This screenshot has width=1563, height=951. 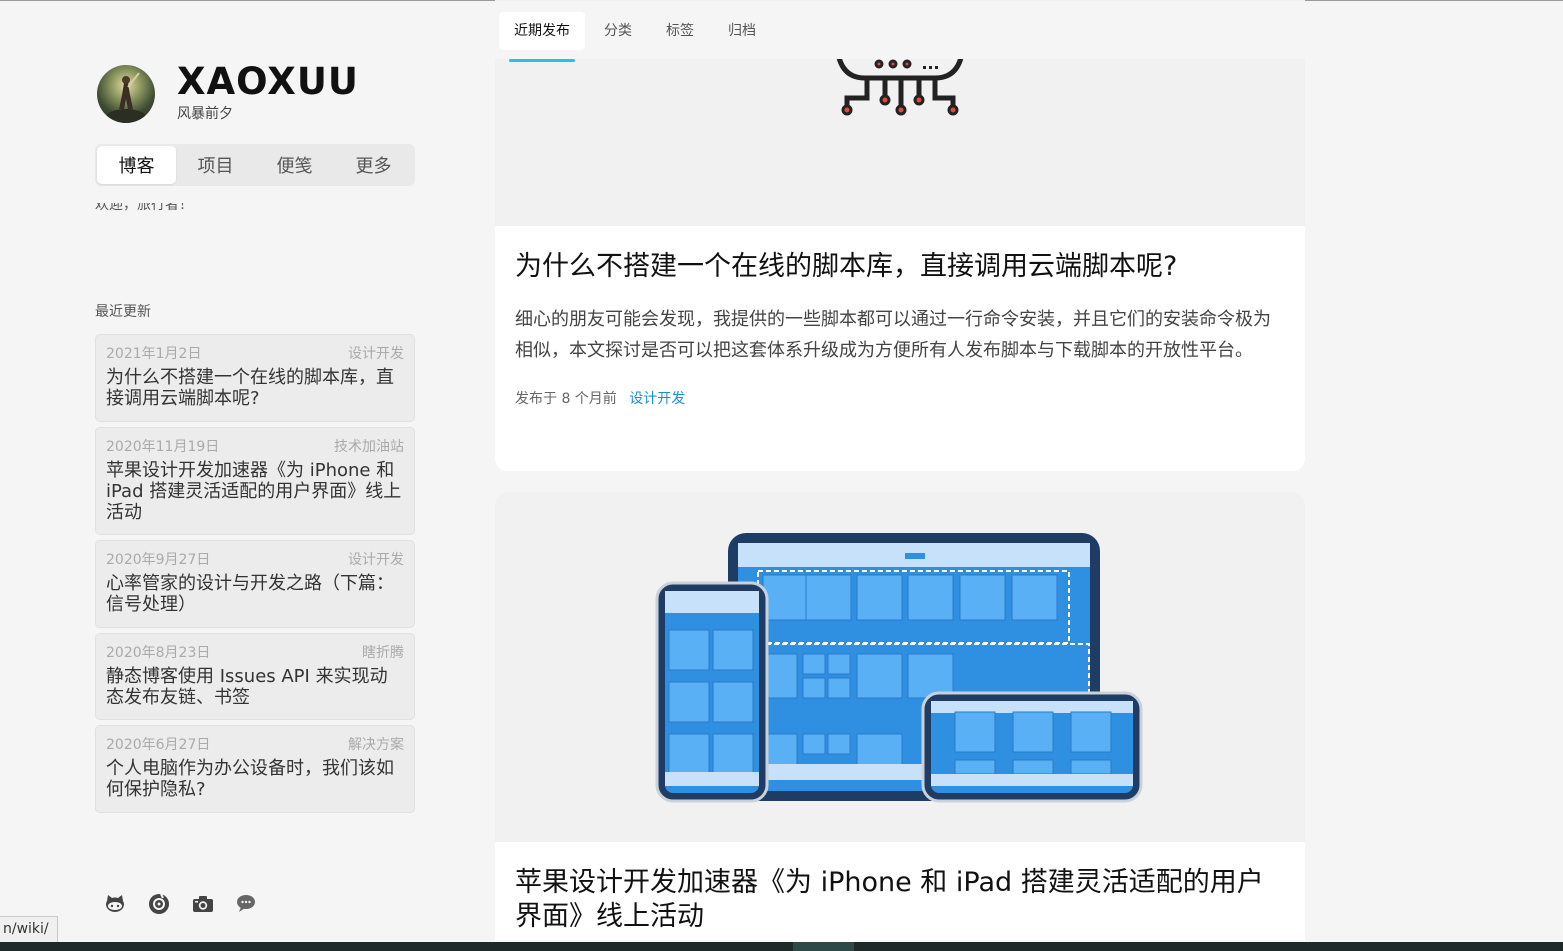 I want to click on netease-music-icon, so click(x=159, y=904).